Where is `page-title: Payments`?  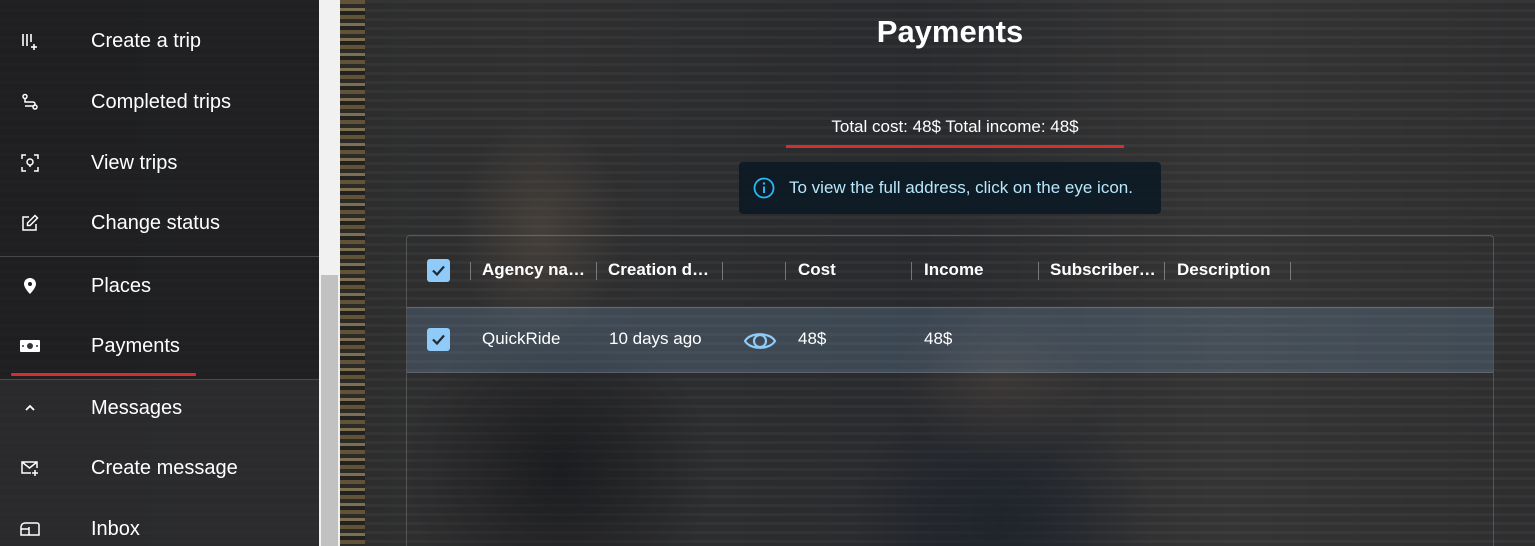 page-title: Payments is located at coordinates (950, 31).